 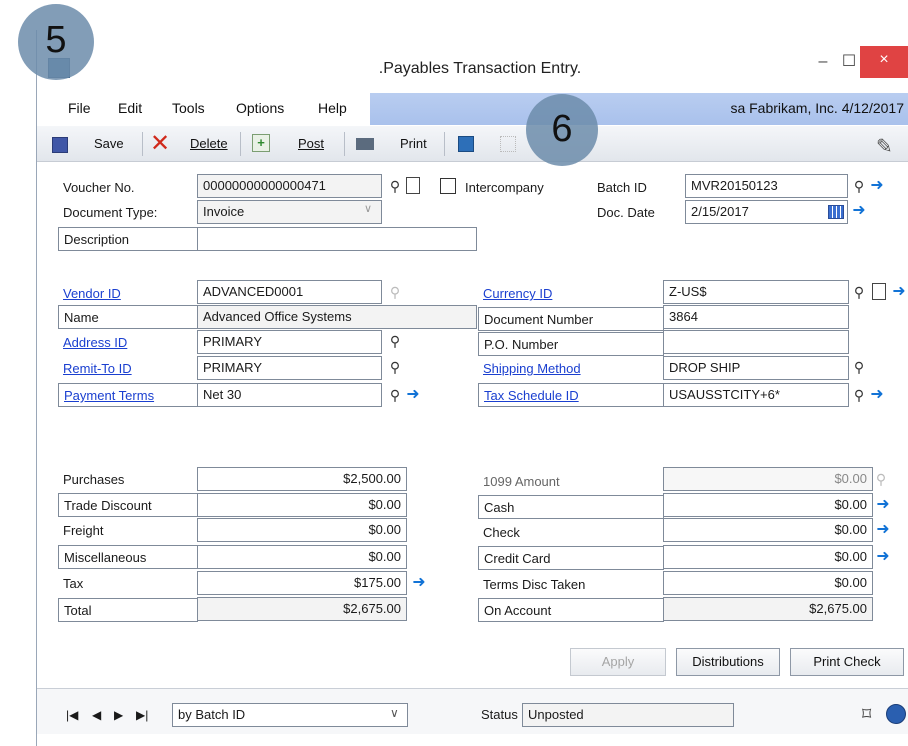 I want to click on trade-discount-field: $0.00, so click(x=302, y=505).